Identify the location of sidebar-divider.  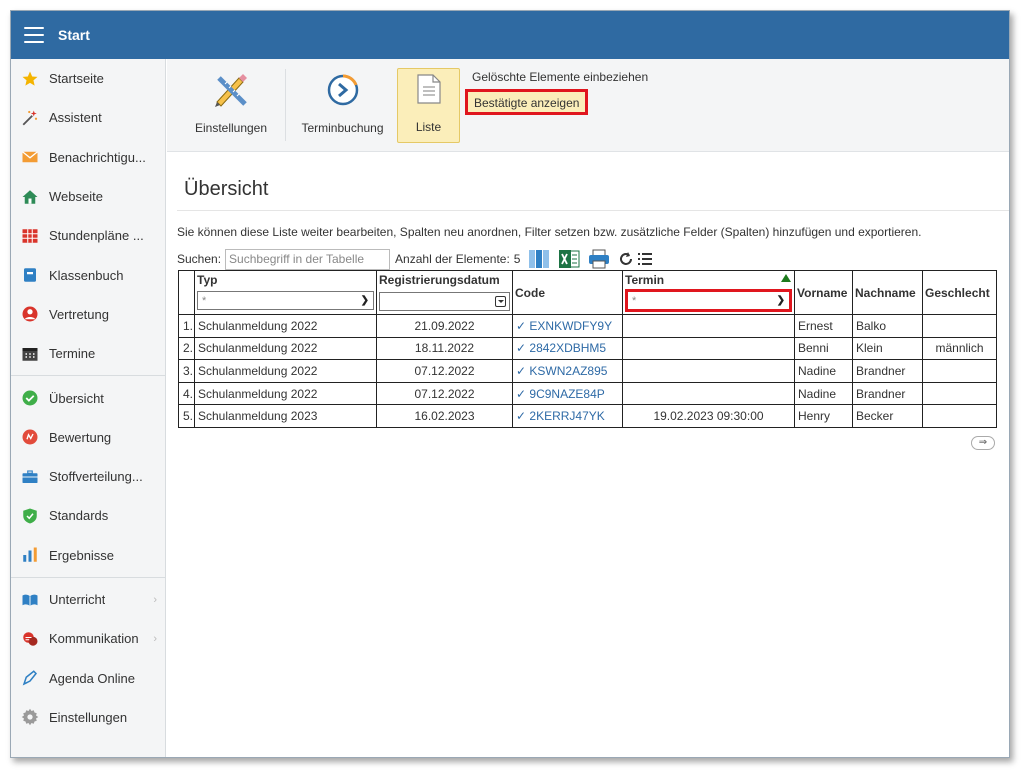
(88, 577).